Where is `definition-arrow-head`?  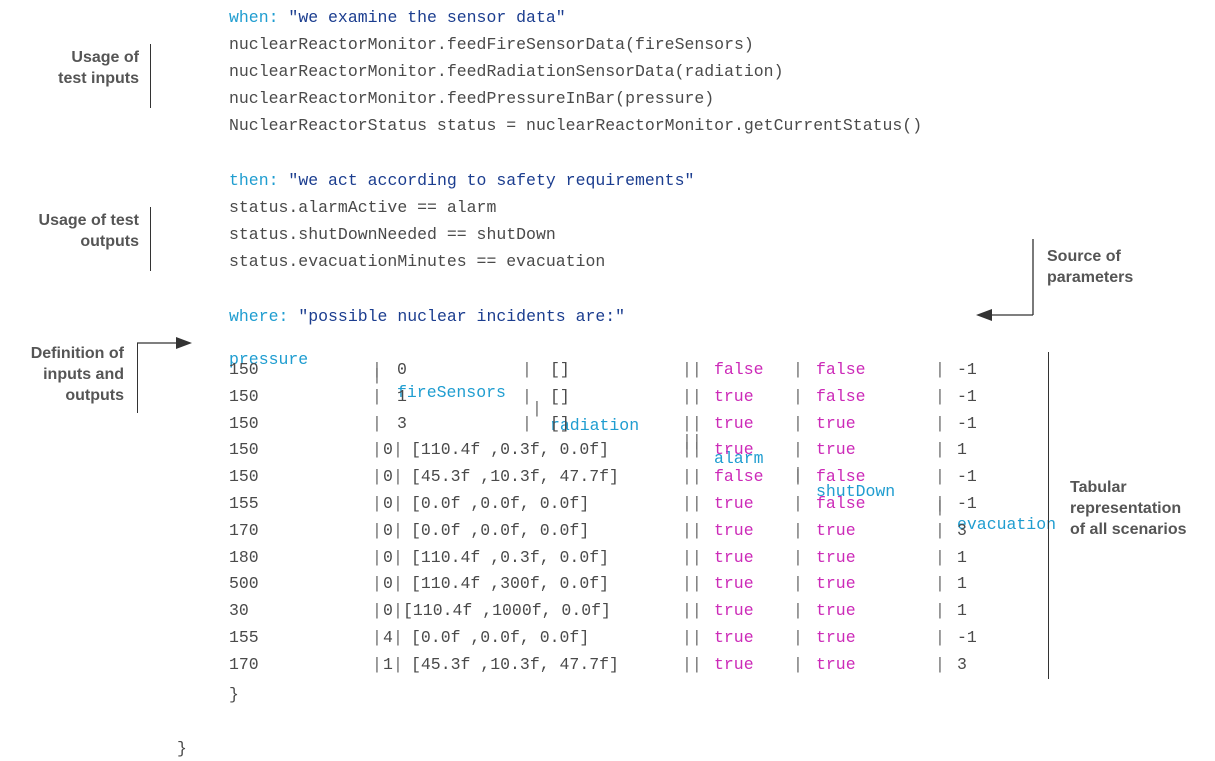
definition-arrow-head is located at coordinates (184, 343).